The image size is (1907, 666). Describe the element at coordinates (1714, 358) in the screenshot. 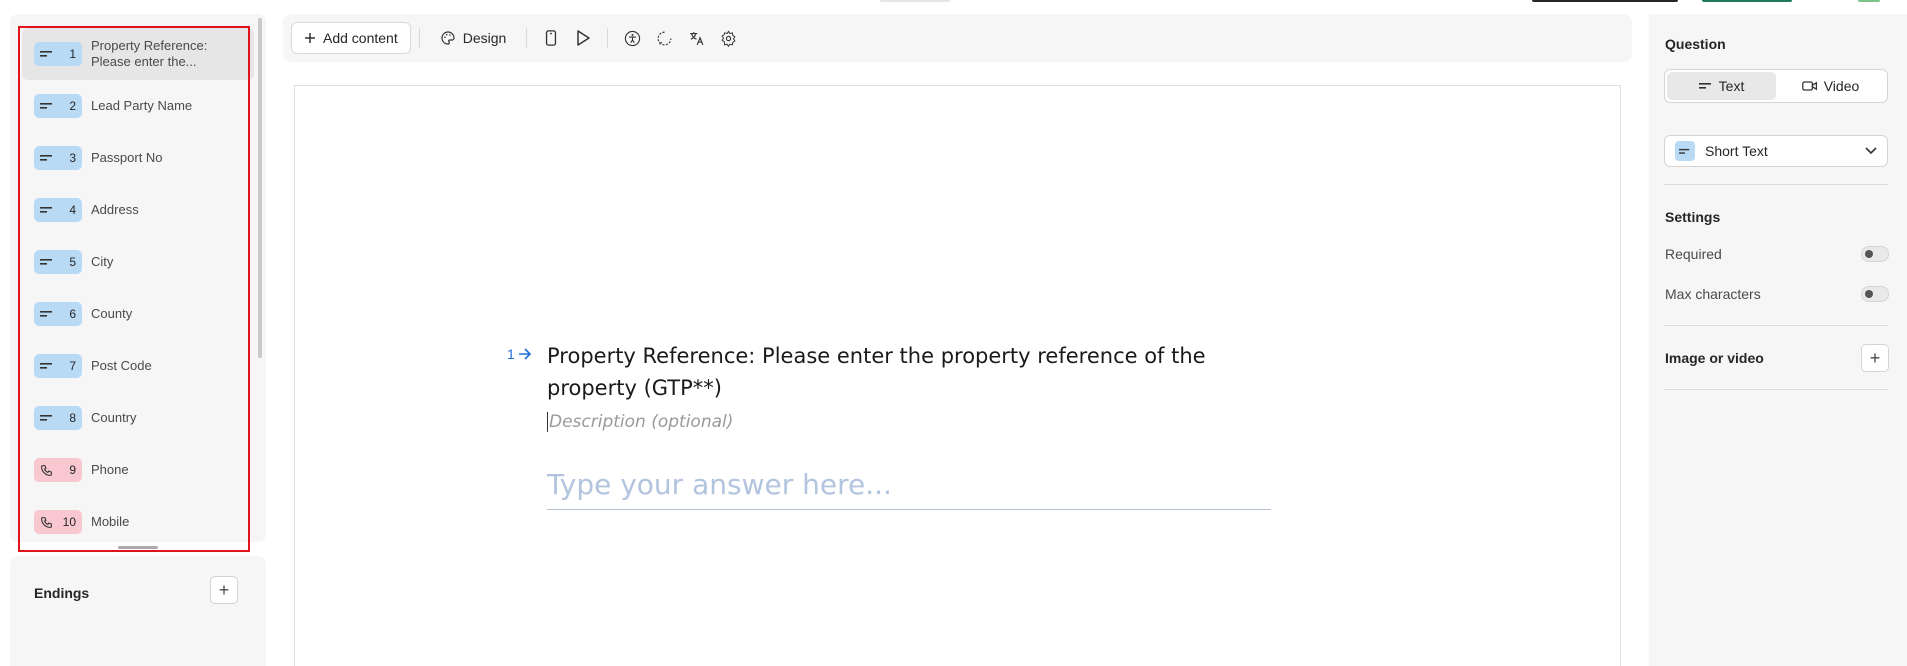

I see `image-or-video-label: Image or video` at that location.